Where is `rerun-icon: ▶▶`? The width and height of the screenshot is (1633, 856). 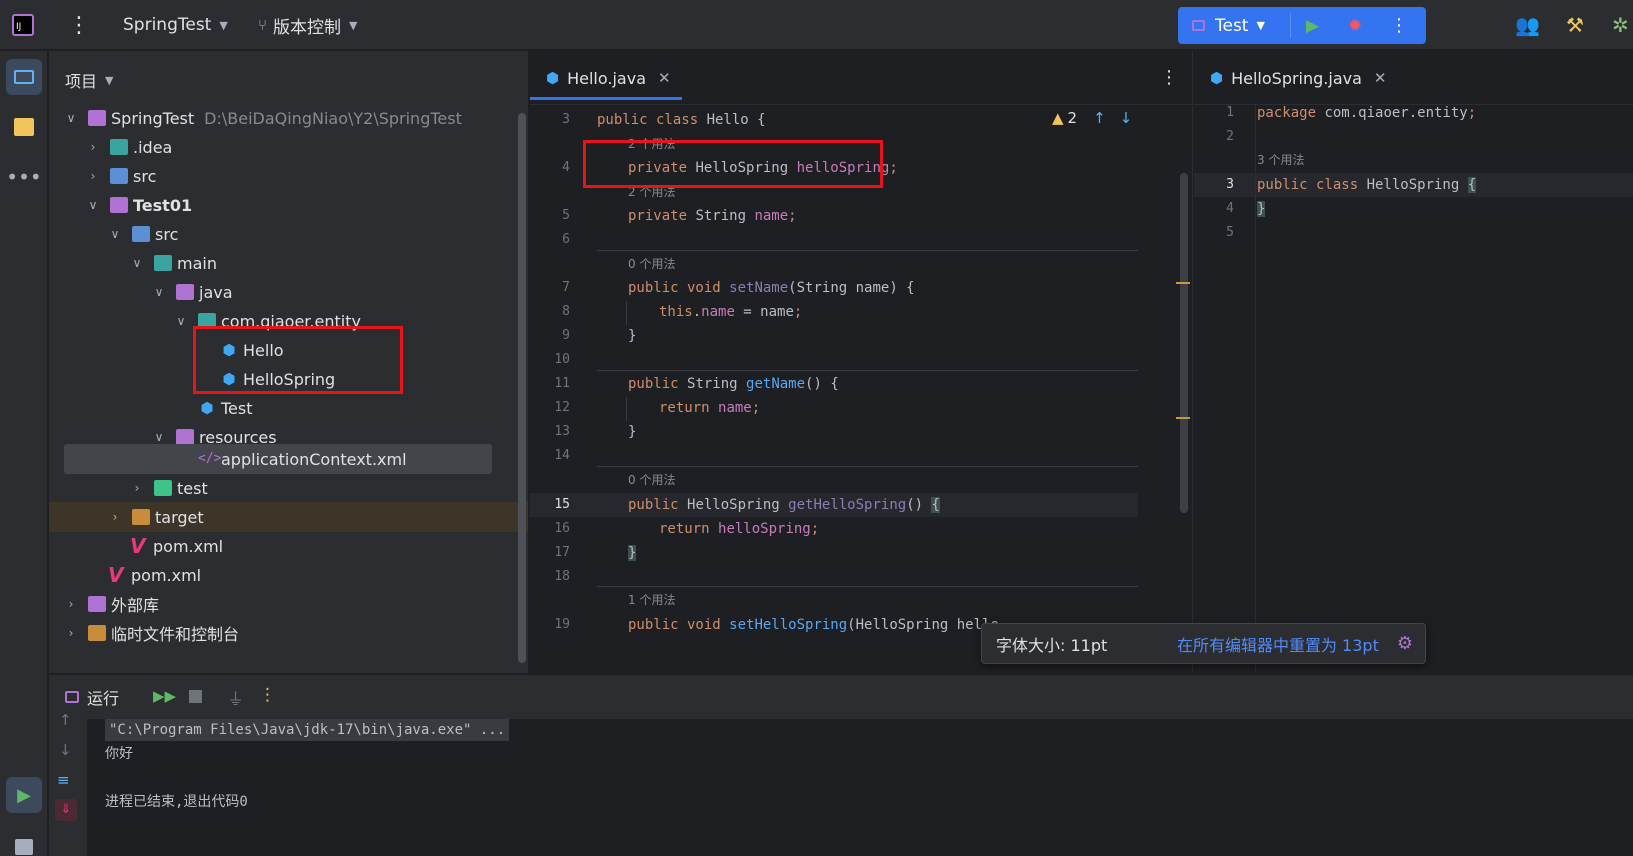
rerun-icon: ▶▶ is located at coordinates (164, 696).